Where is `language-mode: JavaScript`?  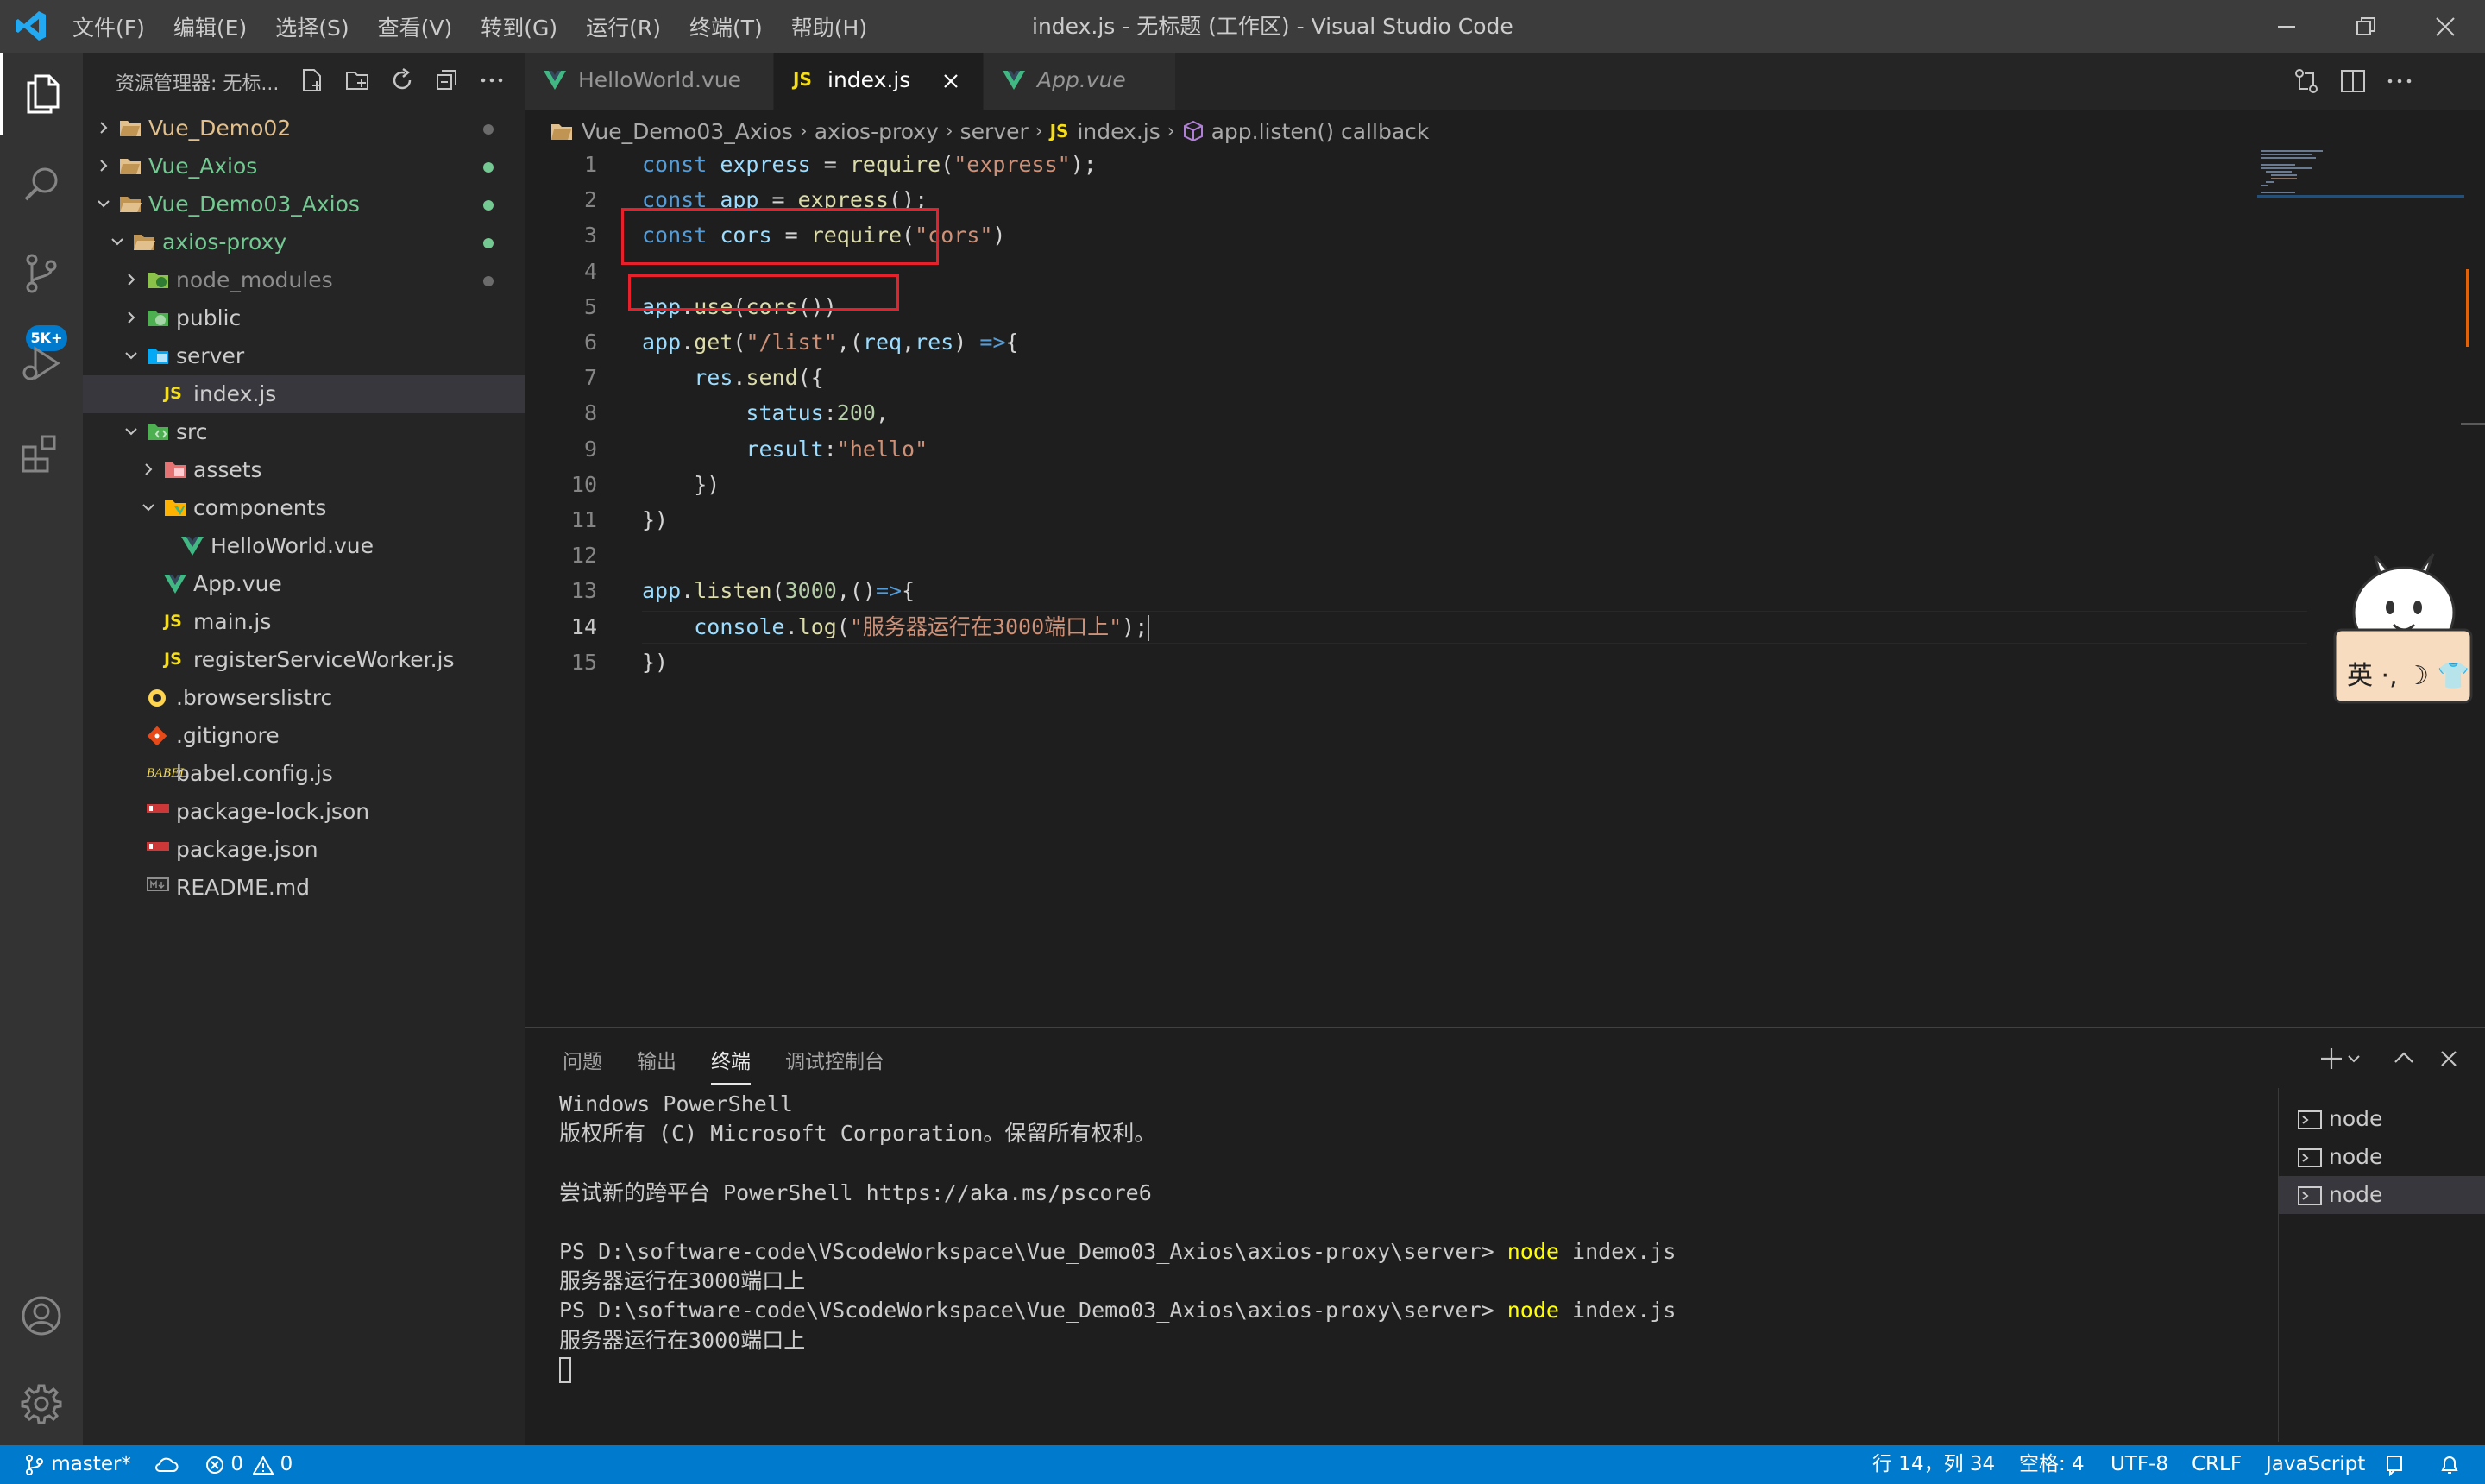
language-mode: JavaScript is located at coordinates (2315, 1464).